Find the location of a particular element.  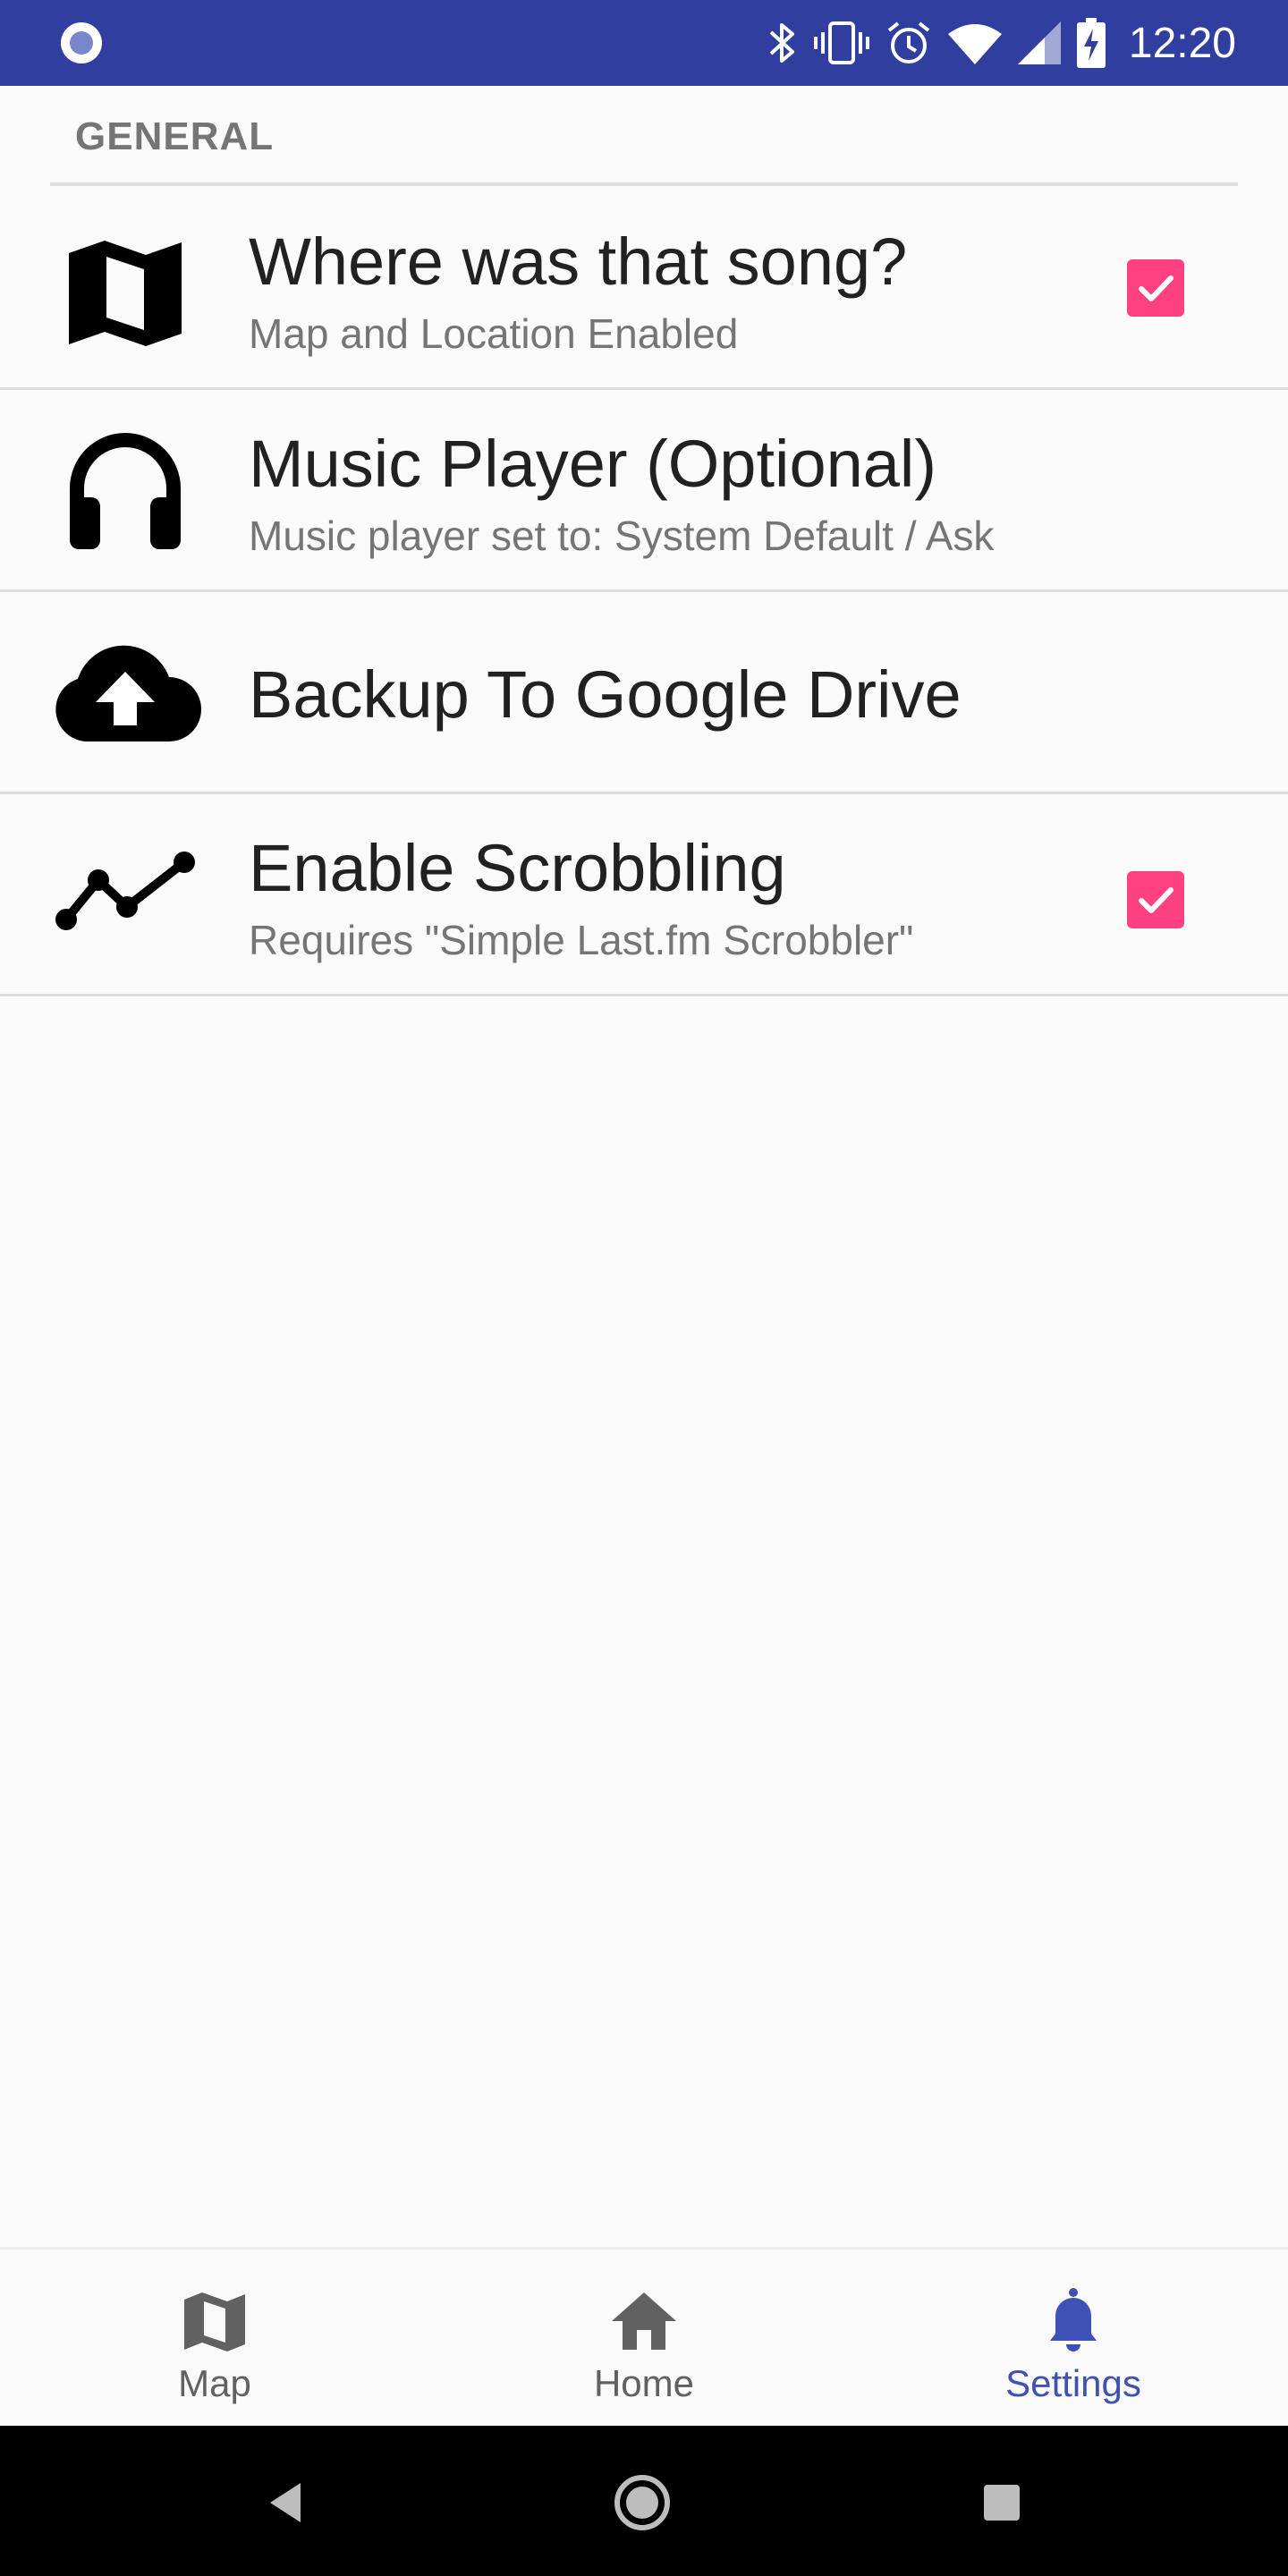

status-time: 12:20 is located at coordinates (1182, 43).